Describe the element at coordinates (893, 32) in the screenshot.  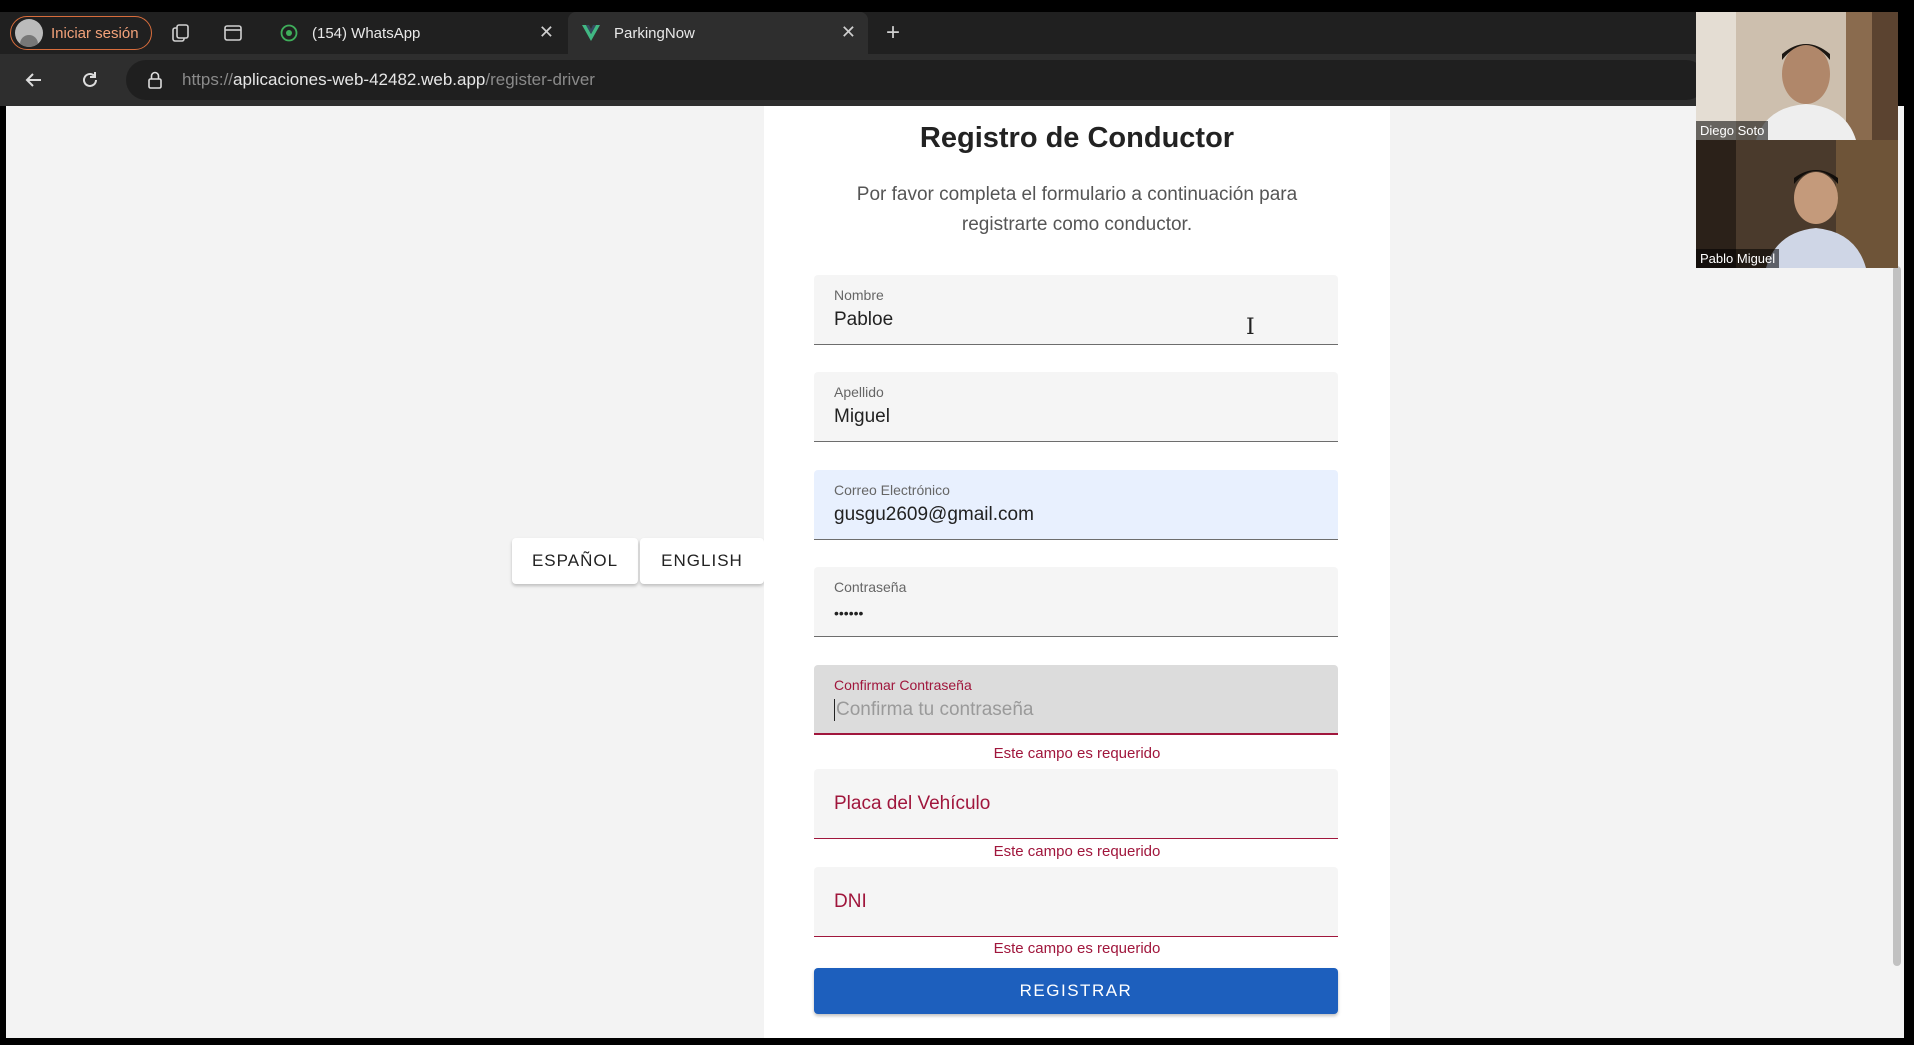
I see `new-tab-icon: +` at that location.